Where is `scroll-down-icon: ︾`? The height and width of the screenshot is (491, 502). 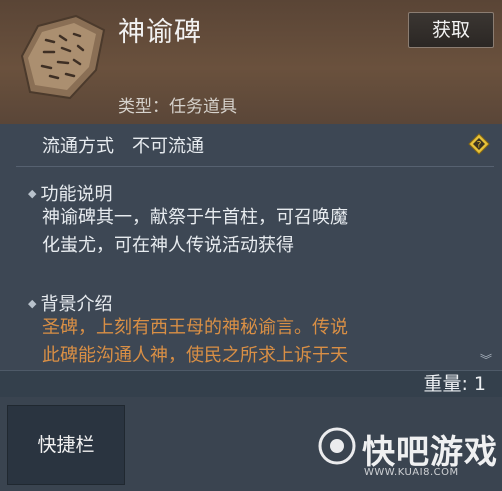
scroll-down-icon: ︾ is located at coordinates (486, 359).